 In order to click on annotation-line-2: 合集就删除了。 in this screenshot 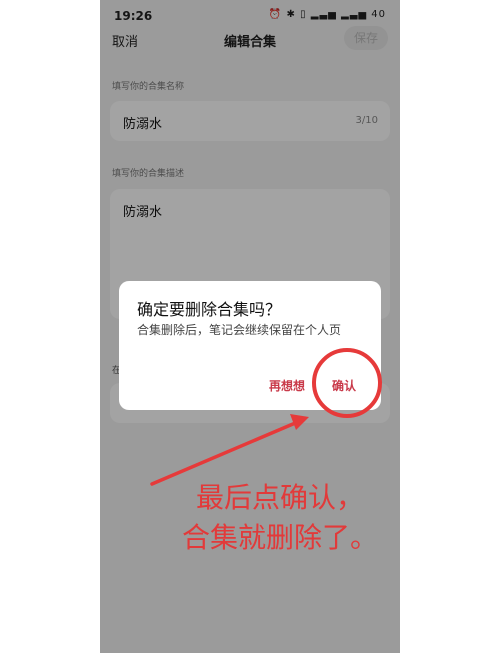, I will do `click(279, 537)`.